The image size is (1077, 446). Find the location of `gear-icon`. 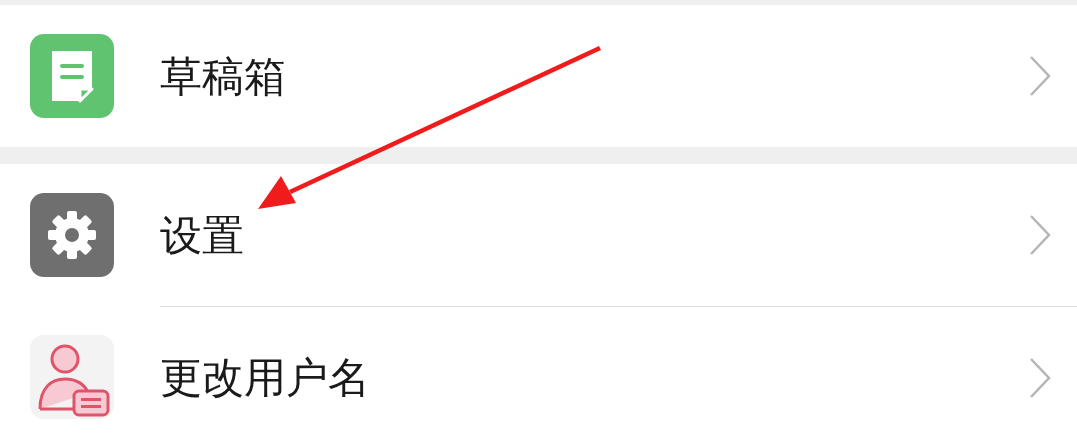

gear-icon is located at coordinates (72, 235).